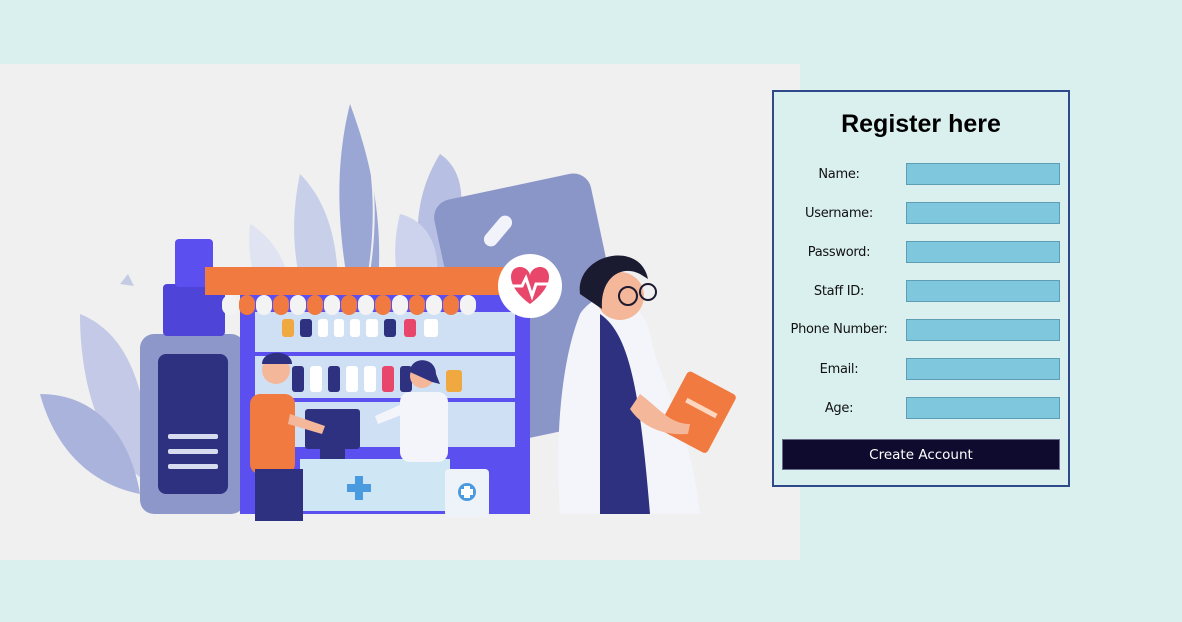 The image size is (1182, 622). What do you see at coordinates (921, 124) in the screenshot?
I see `form-title: Register here` at bounding box center [921, 124].